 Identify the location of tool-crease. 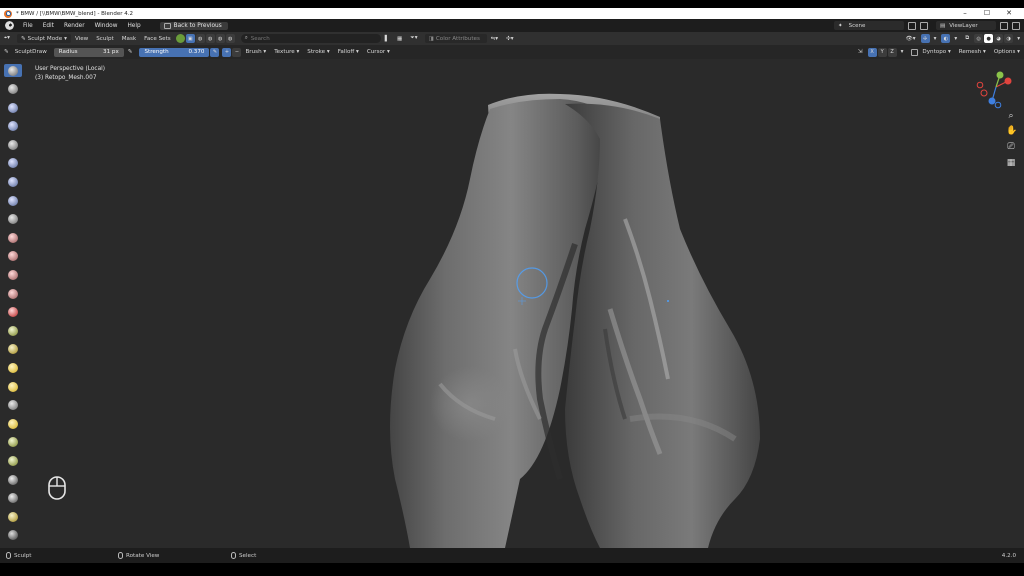
(13, 219).